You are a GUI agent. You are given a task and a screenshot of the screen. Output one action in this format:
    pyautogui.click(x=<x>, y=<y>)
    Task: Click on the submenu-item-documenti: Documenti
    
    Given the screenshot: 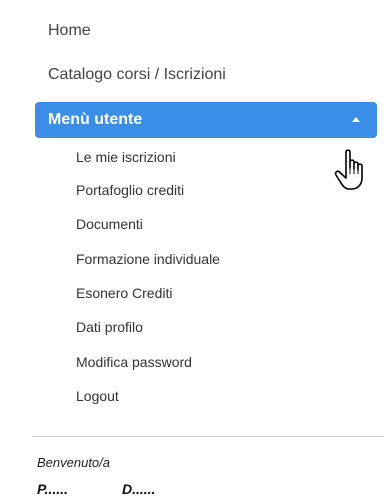 What is the action you would take?
    pyautogui.click(x=109, y=224)
    